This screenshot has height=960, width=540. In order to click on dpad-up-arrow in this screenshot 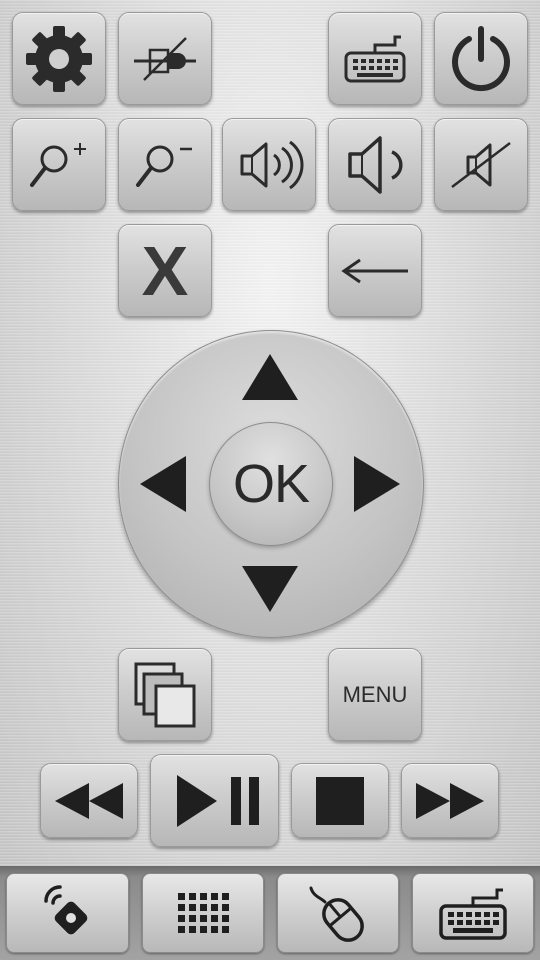, I will do `click(270, 377)`.